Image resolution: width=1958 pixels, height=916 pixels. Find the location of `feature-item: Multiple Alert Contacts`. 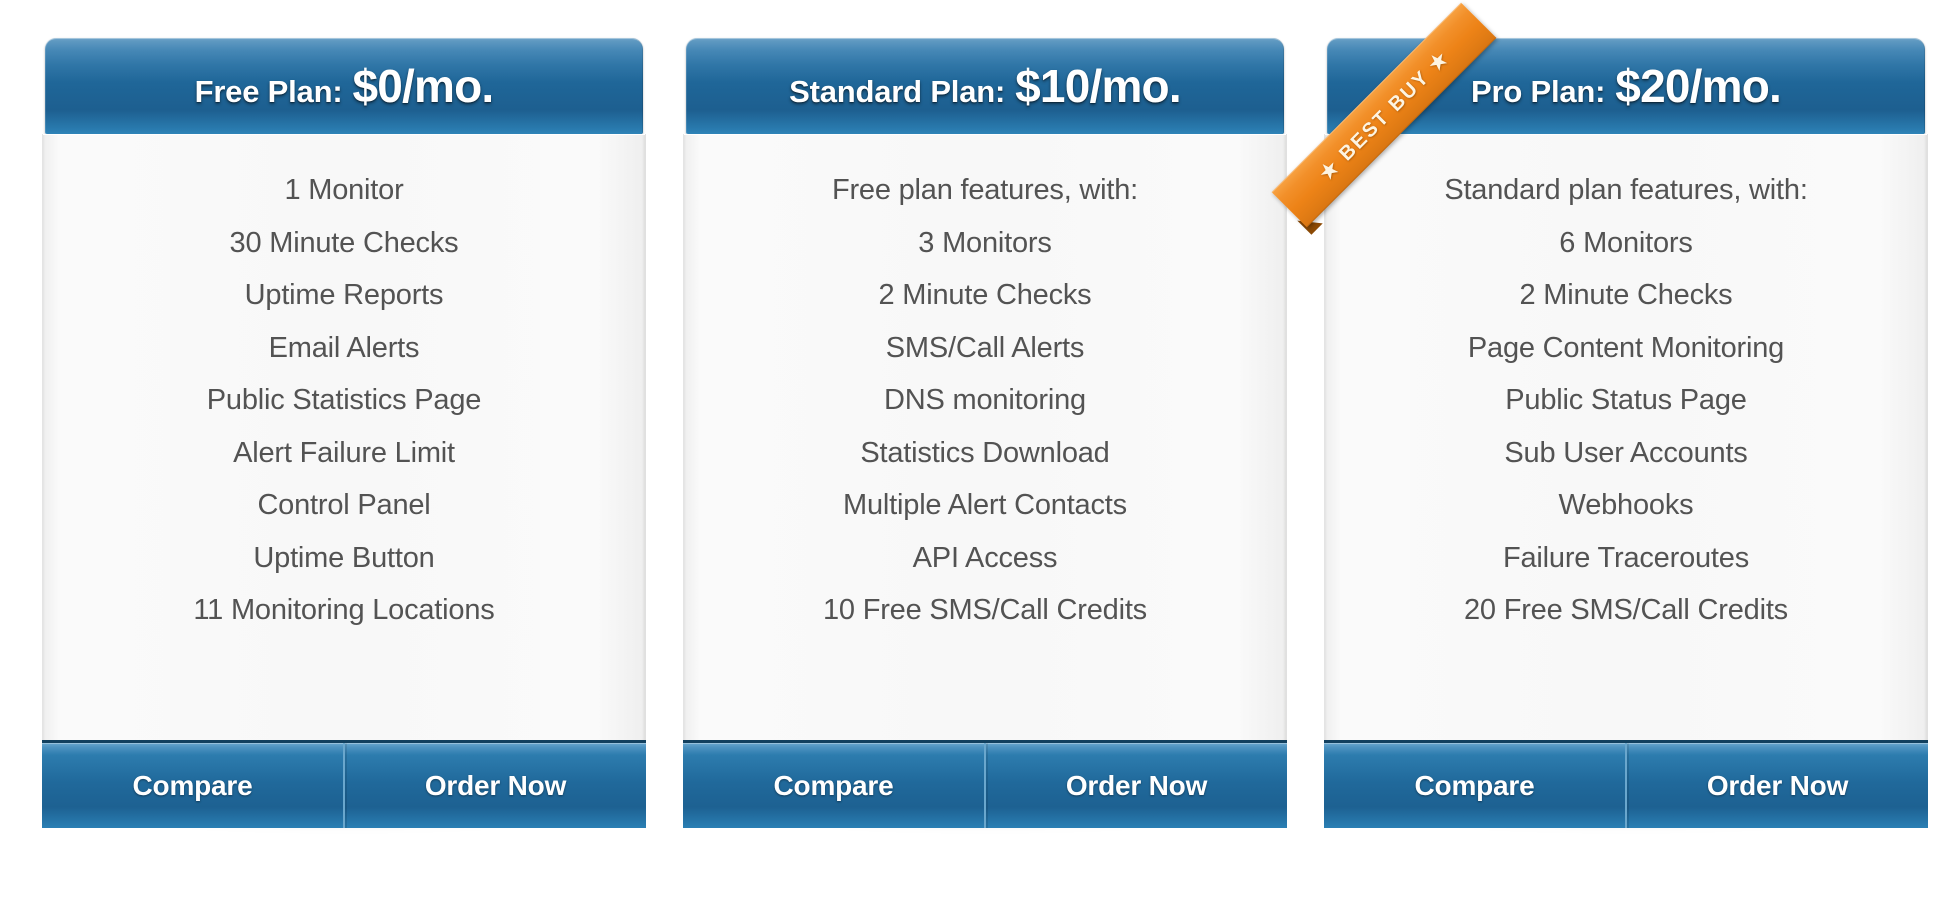

feature-item: Multiple Alert Contacts is located at coordinates (985, 505).